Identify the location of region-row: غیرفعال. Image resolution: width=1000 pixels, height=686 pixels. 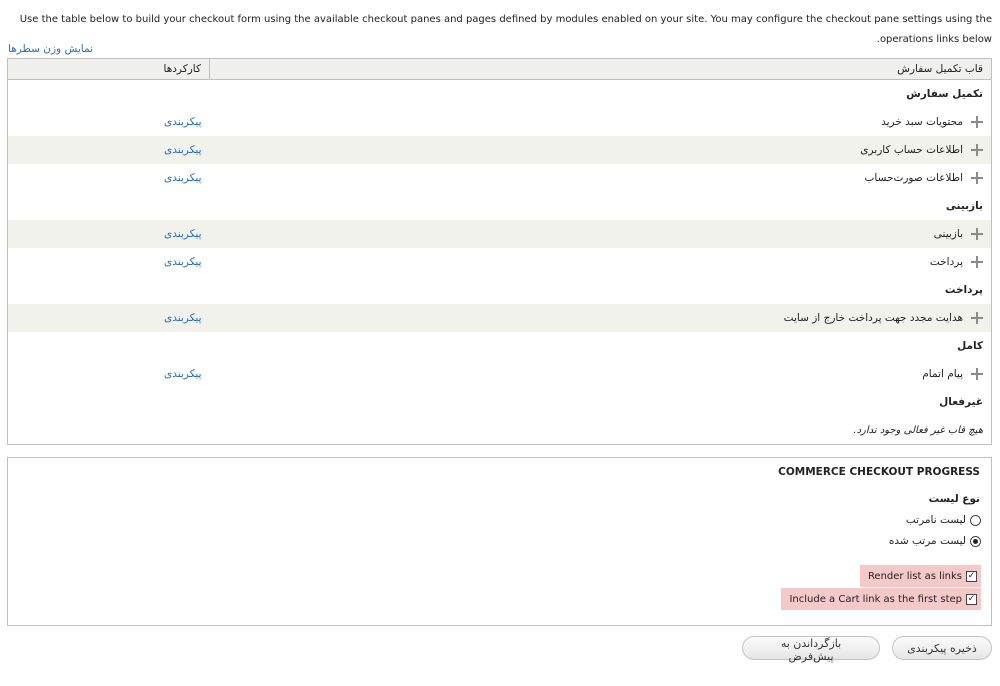
(500, 402).